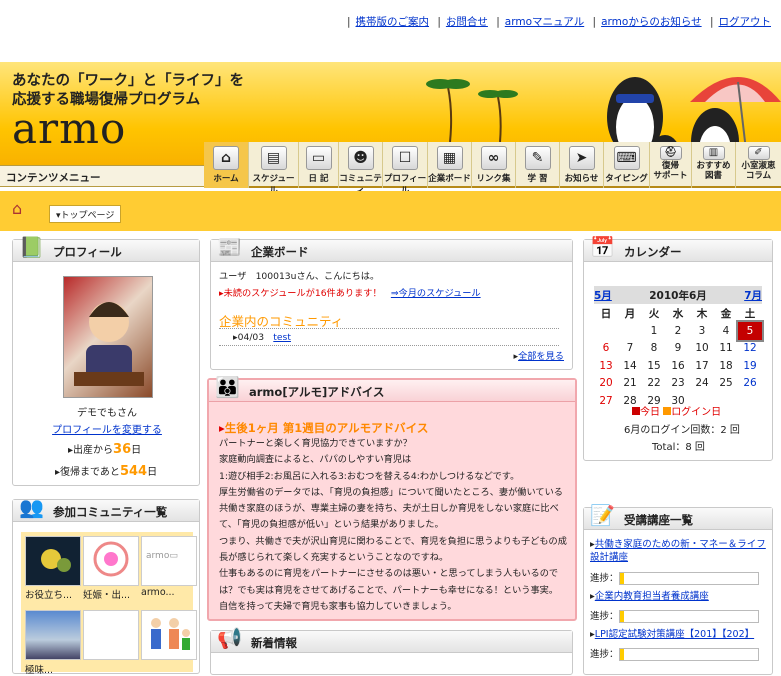 The width and height of the screenshot is (781, 676). Describe the element at coordinates (493, 179) in the screenshot. I see `nav-label: リンク集` at that location.